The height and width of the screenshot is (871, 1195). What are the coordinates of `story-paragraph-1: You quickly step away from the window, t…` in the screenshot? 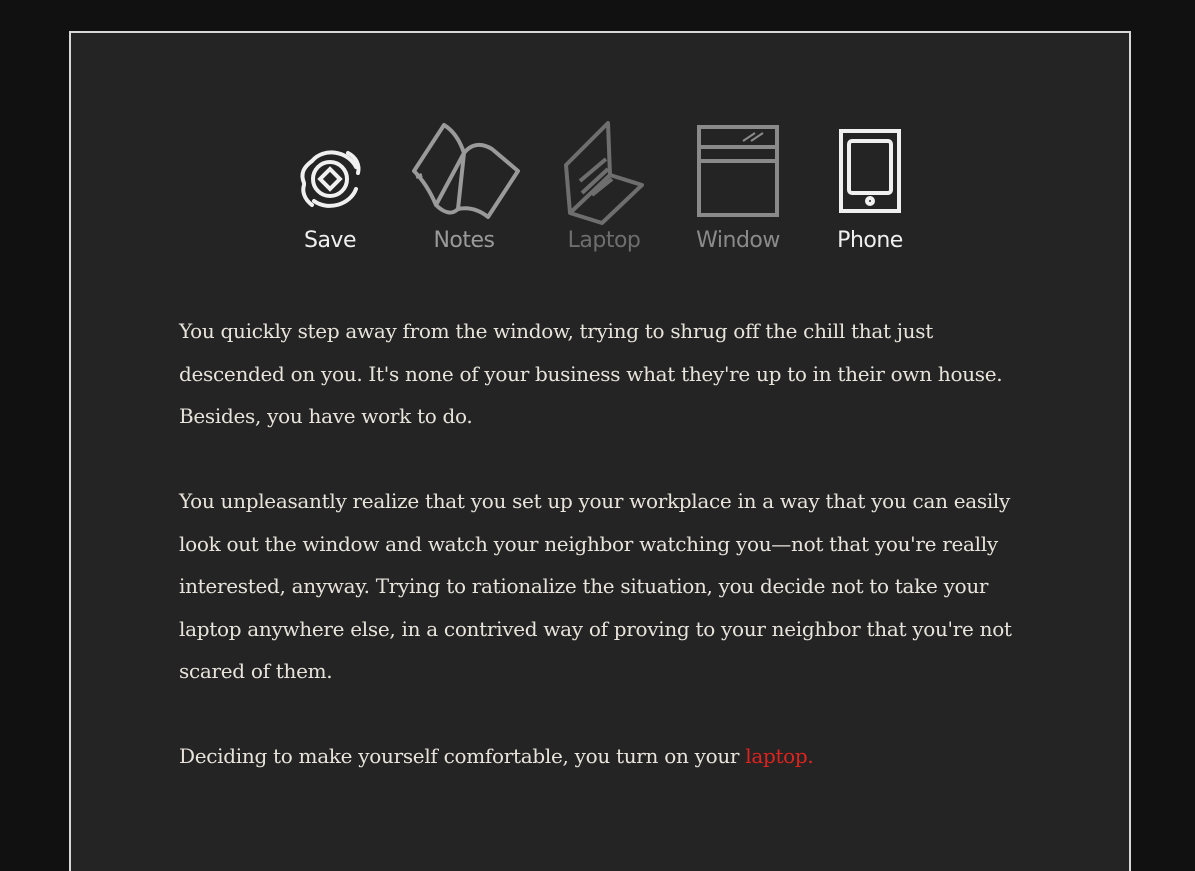 It's located at (591, 373).